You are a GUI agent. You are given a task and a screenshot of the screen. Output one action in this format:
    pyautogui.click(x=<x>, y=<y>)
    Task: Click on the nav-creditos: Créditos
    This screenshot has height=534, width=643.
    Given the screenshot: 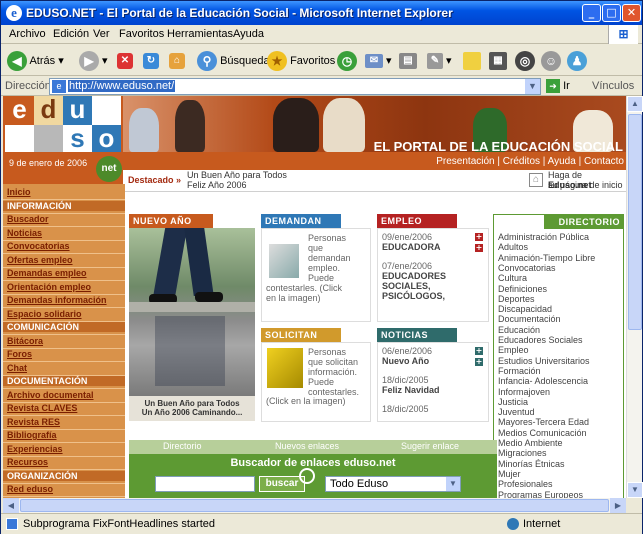 What is the action you would take?
    pyautogui.click(x=521, y=161)
    